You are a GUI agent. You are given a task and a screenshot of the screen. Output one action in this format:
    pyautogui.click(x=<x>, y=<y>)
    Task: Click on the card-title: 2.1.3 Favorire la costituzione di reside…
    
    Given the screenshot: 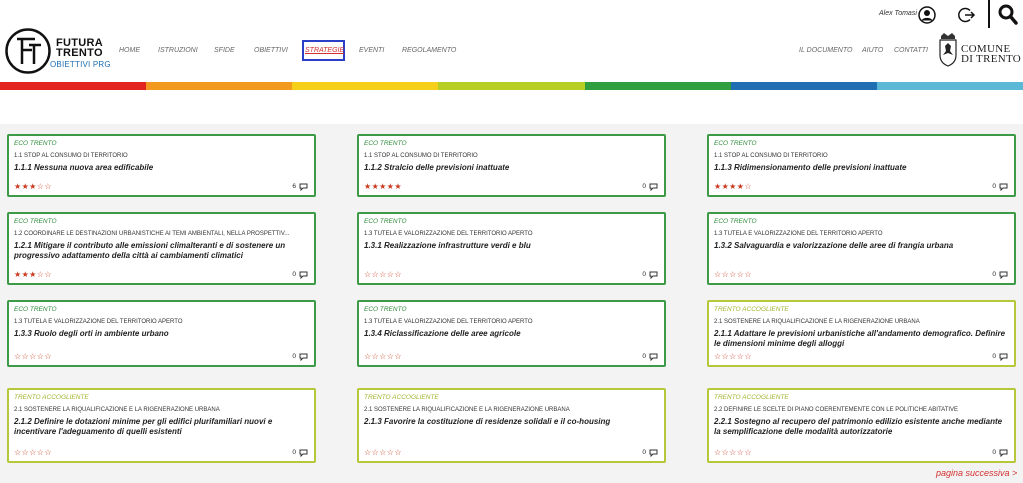 What is the action you would take?
    pyautogui.click(x=511, y=422)
    